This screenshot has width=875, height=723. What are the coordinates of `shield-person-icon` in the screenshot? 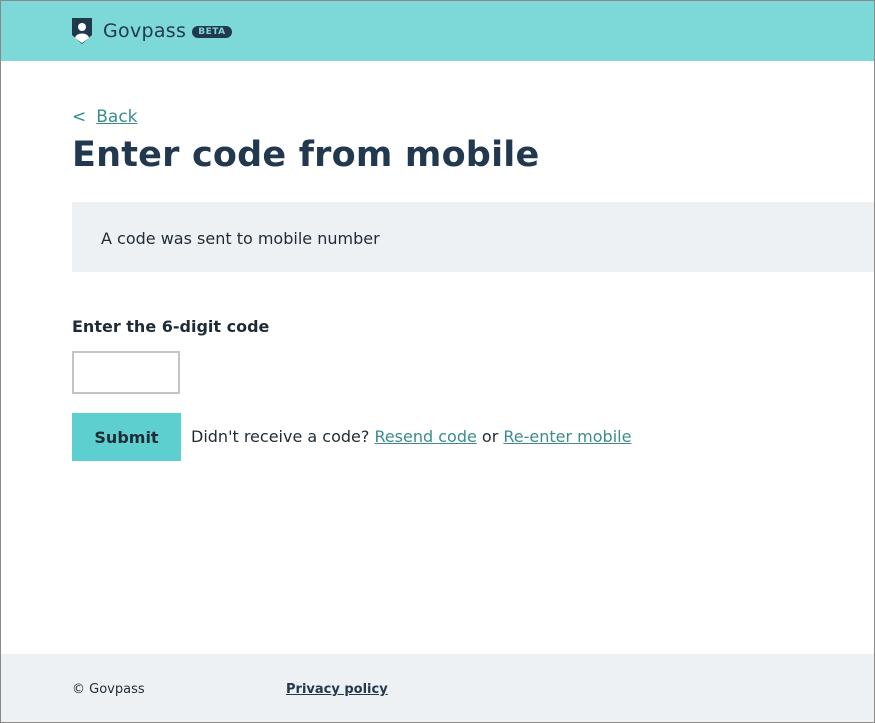 It's located at (82, 31).